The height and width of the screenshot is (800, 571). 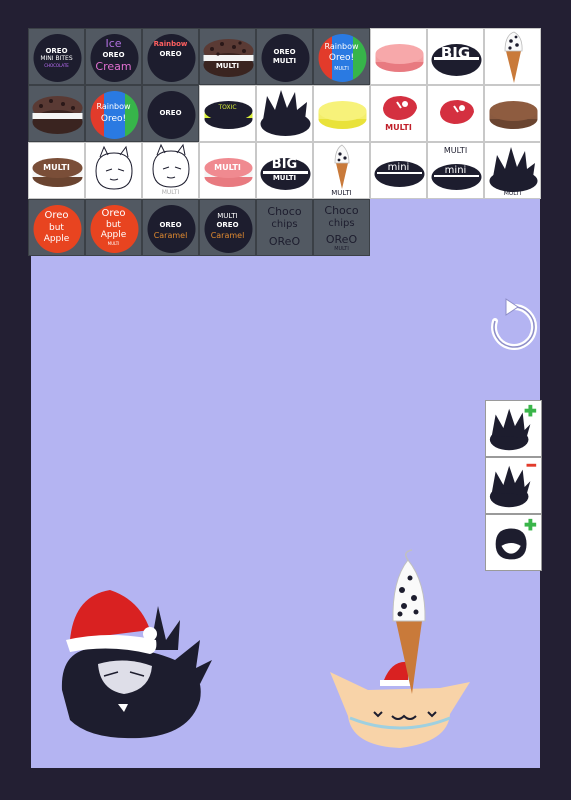 What do you see at coordinates (455, 113) in the screenshot?
I see `tile-steak` at bounding box center [455, 113].